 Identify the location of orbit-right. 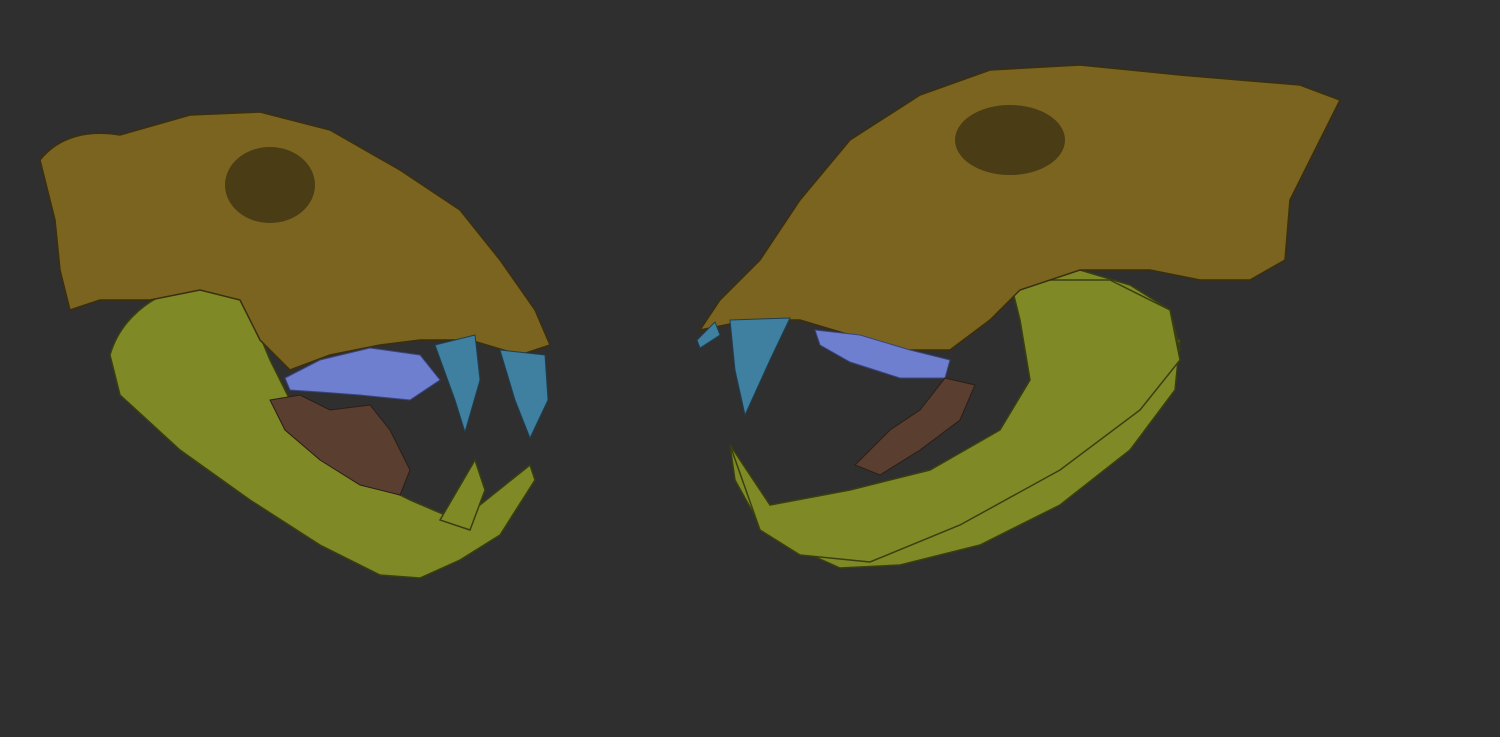
(1010, 140).